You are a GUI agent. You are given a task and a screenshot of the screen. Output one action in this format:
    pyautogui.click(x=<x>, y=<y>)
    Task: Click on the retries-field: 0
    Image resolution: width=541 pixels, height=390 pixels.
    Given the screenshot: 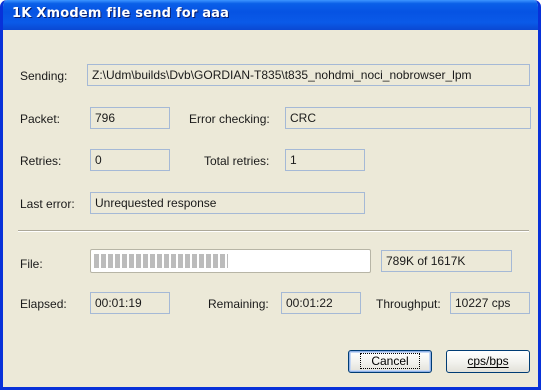 What is the action you would take?
    pyautogui.click(x=130, y=160)
    